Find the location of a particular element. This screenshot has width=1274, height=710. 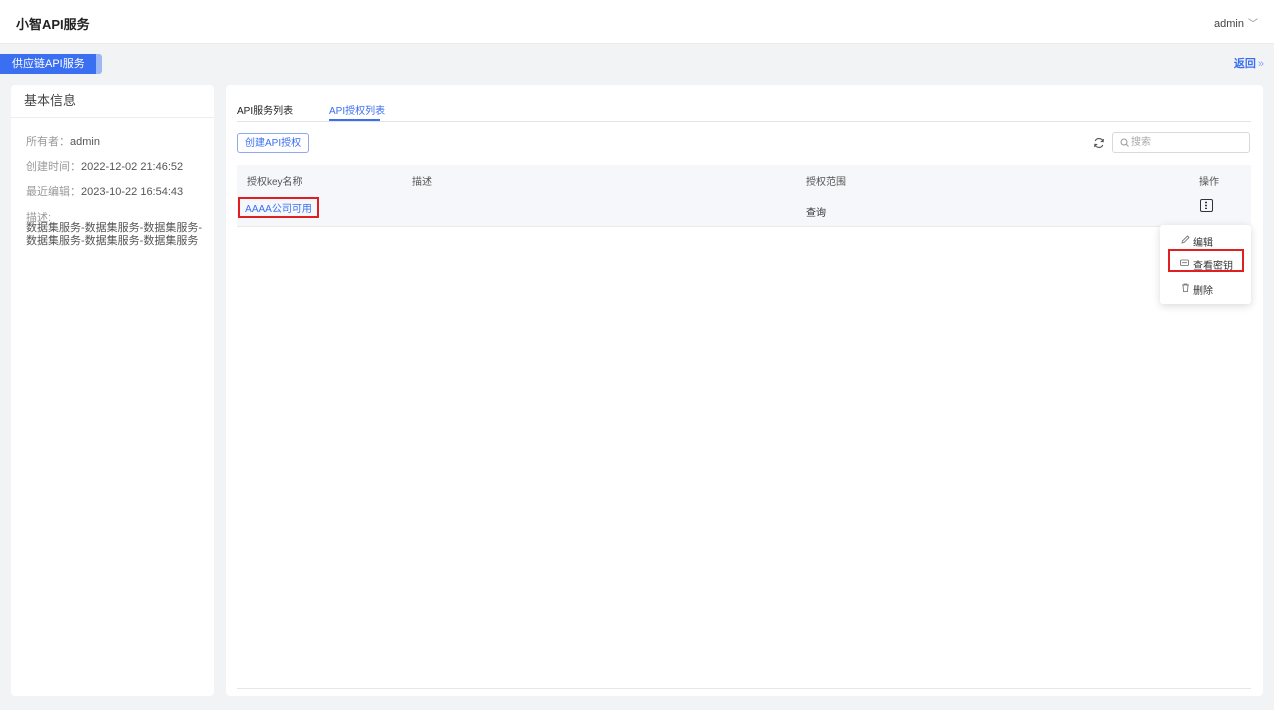

service-tag: 供应链API服务 is located at coordinates (51, 64).